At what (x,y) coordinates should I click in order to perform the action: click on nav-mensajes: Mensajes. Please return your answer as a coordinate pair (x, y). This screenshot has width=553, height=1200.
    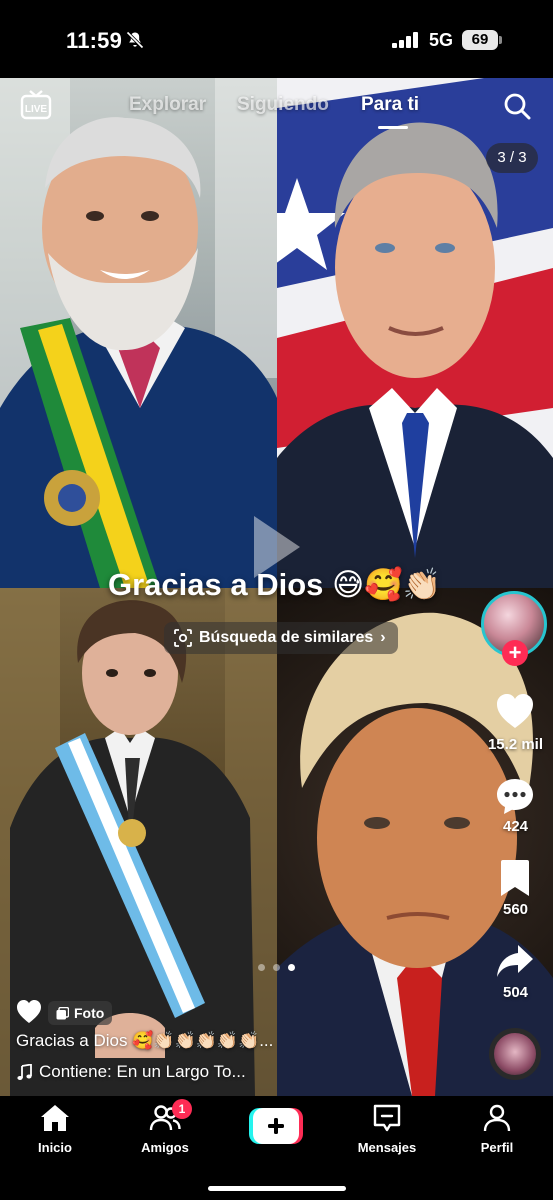
    Looking at the image, I should click on (387, 1128).